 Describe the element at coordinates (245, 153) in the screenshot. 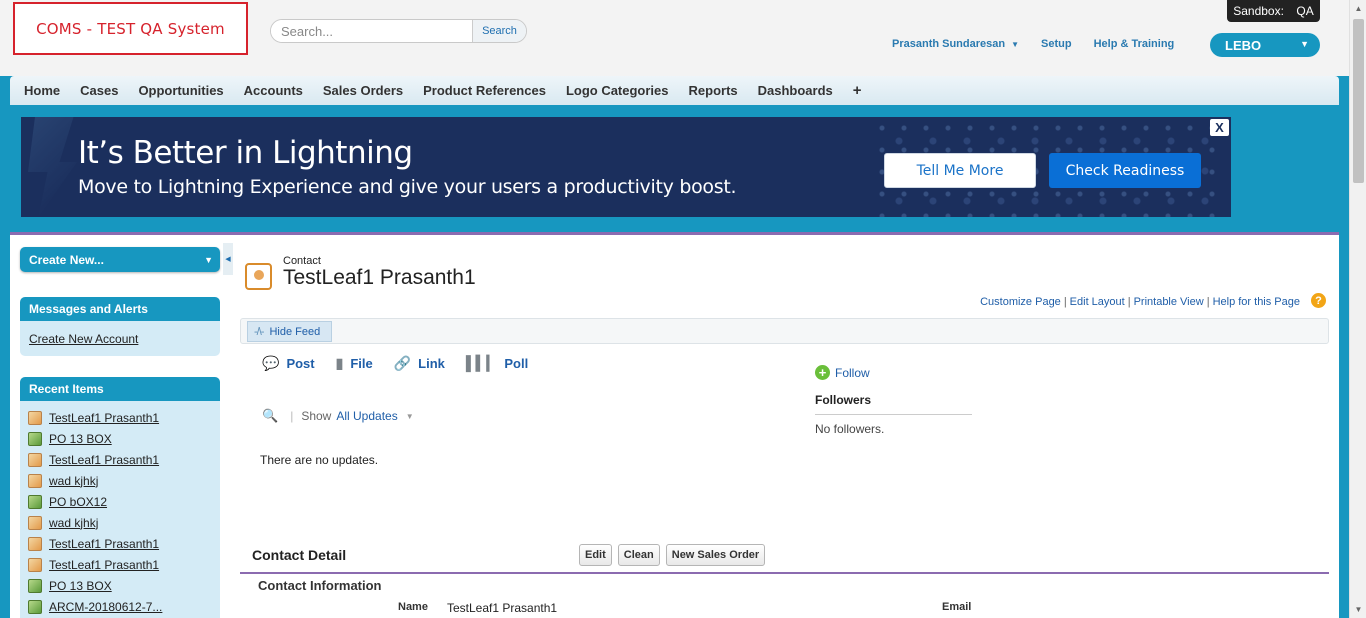

I see `banner-title: It’s Better in Lightning` at that location.